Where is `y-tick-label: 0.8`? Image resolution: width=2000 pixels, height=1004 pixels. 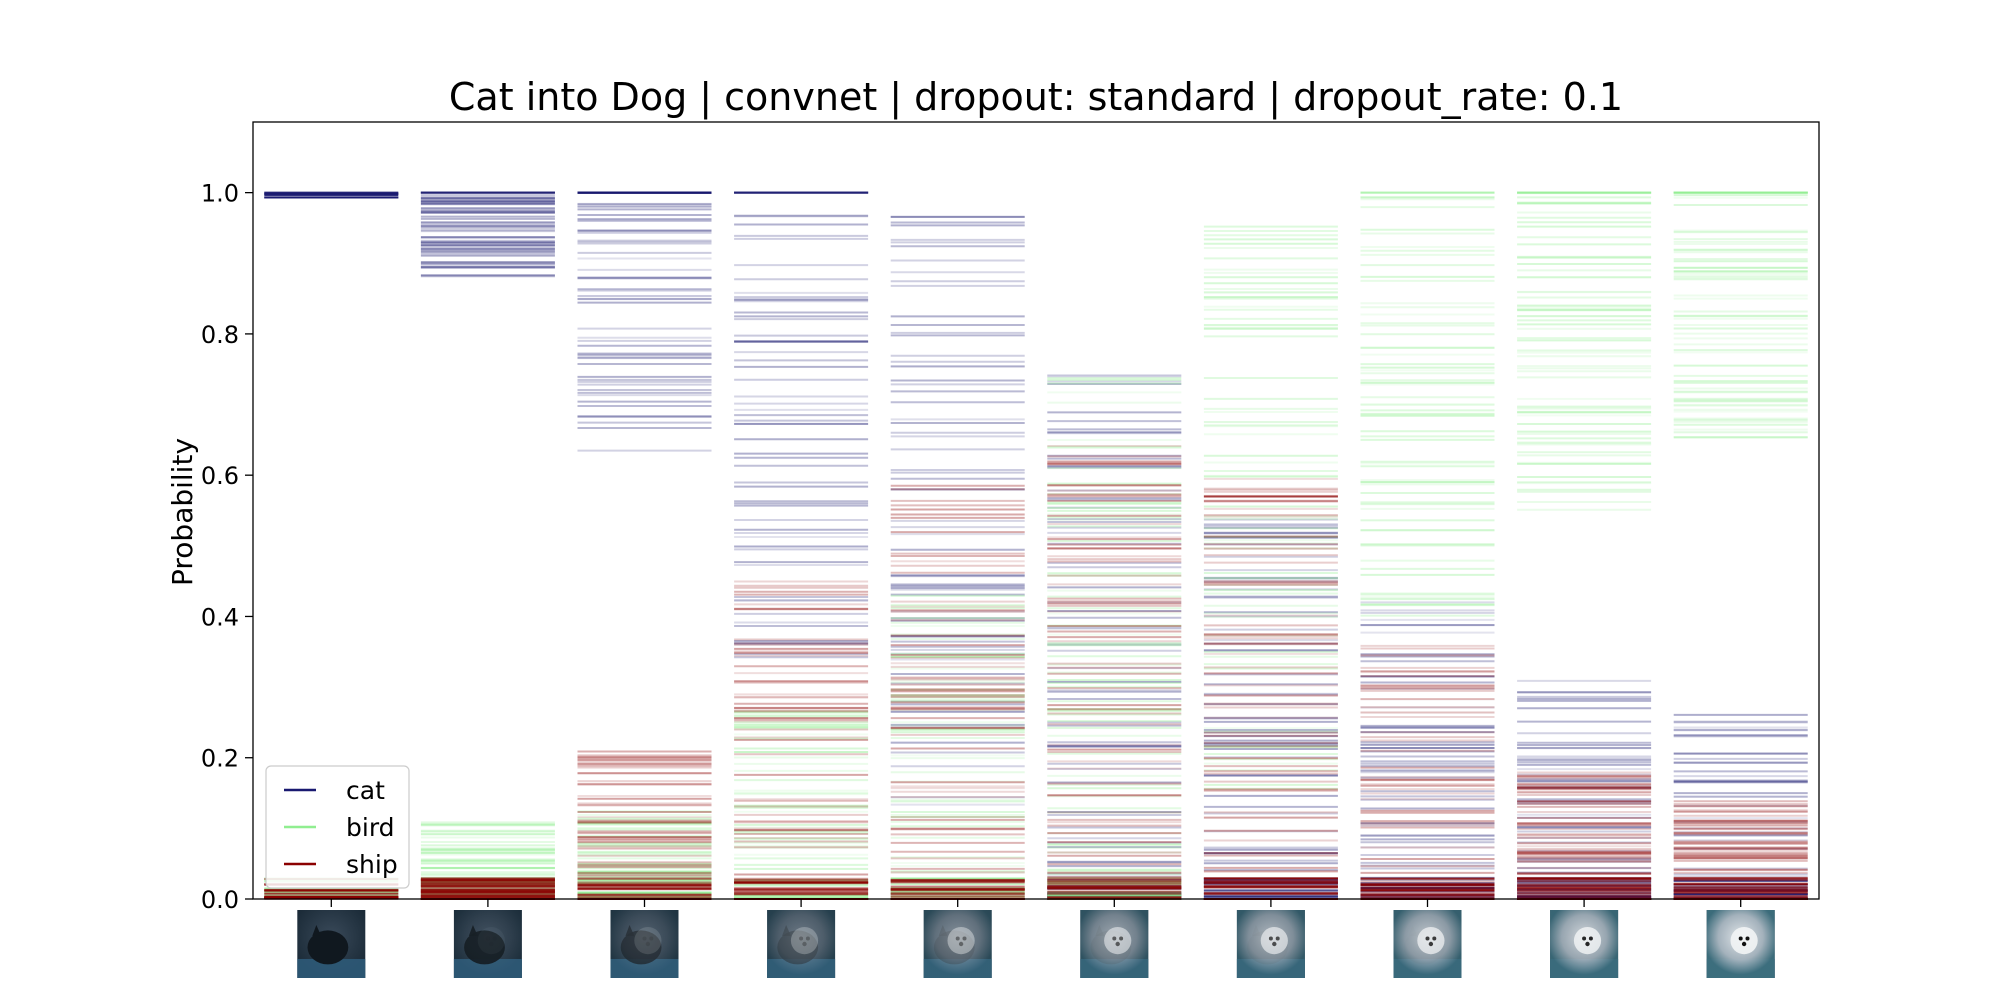
y-tick-label: 0.8 is located at coordinates (220, 335).